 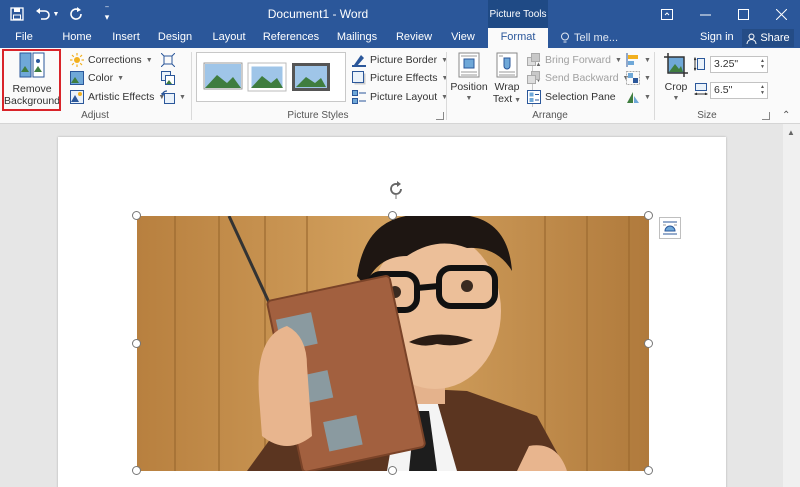 What do you see at coordinates (705, 14) in the screenshot?
I see `minimize-icon` at bounding box center [705, 14].